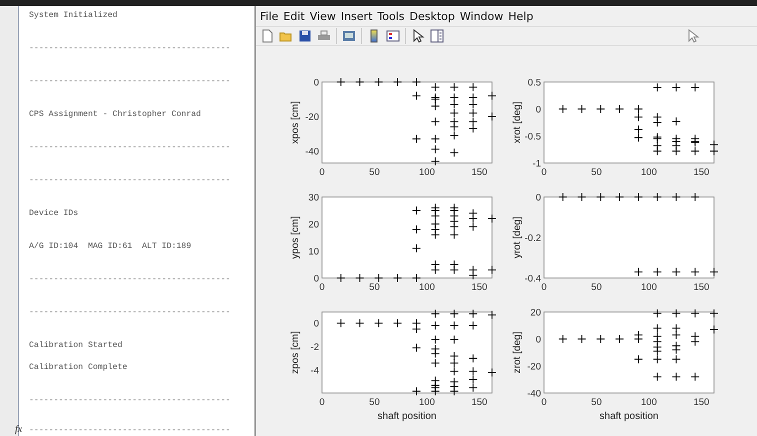 Image resolution: width=757 pixels, height=436 pixels. Describe the element at coordinates (532, 279) in the screenshot. I see `y-tick-label: -0.4` at that location.